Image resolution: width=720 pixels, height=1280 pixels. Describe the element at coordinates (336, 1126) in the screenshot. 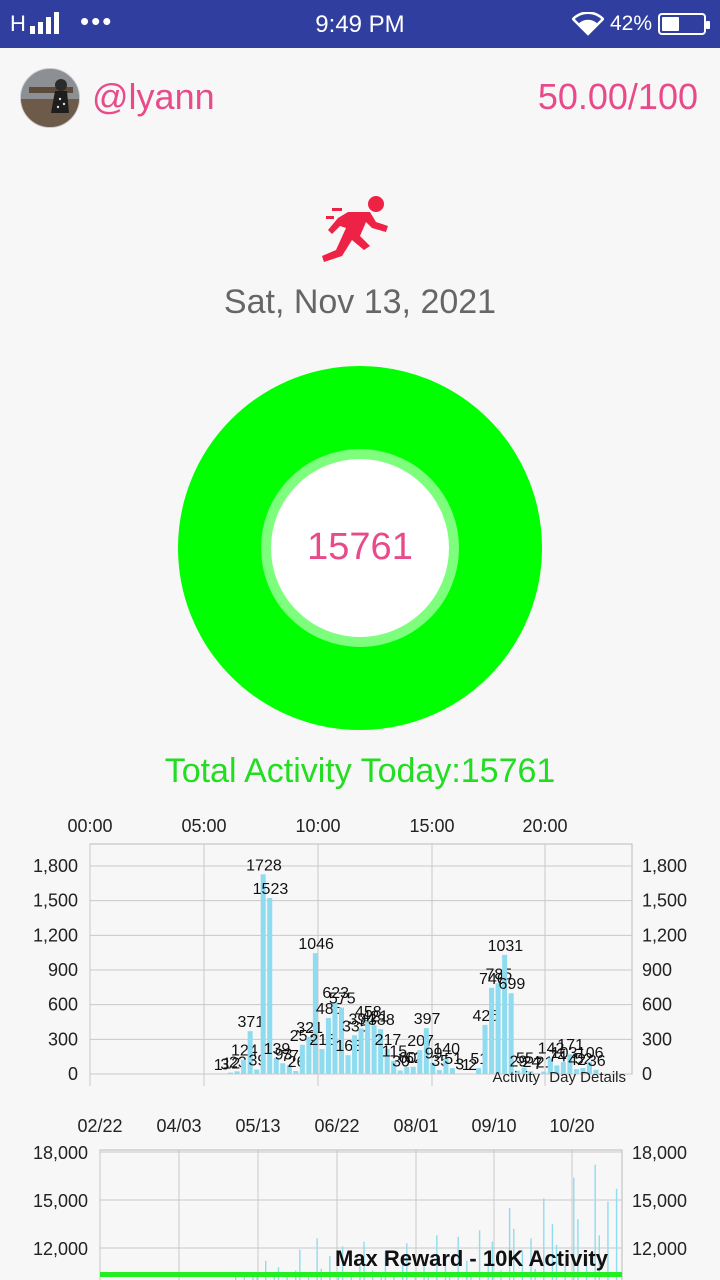

I see `chart2-xtick: 06/22` at that location.